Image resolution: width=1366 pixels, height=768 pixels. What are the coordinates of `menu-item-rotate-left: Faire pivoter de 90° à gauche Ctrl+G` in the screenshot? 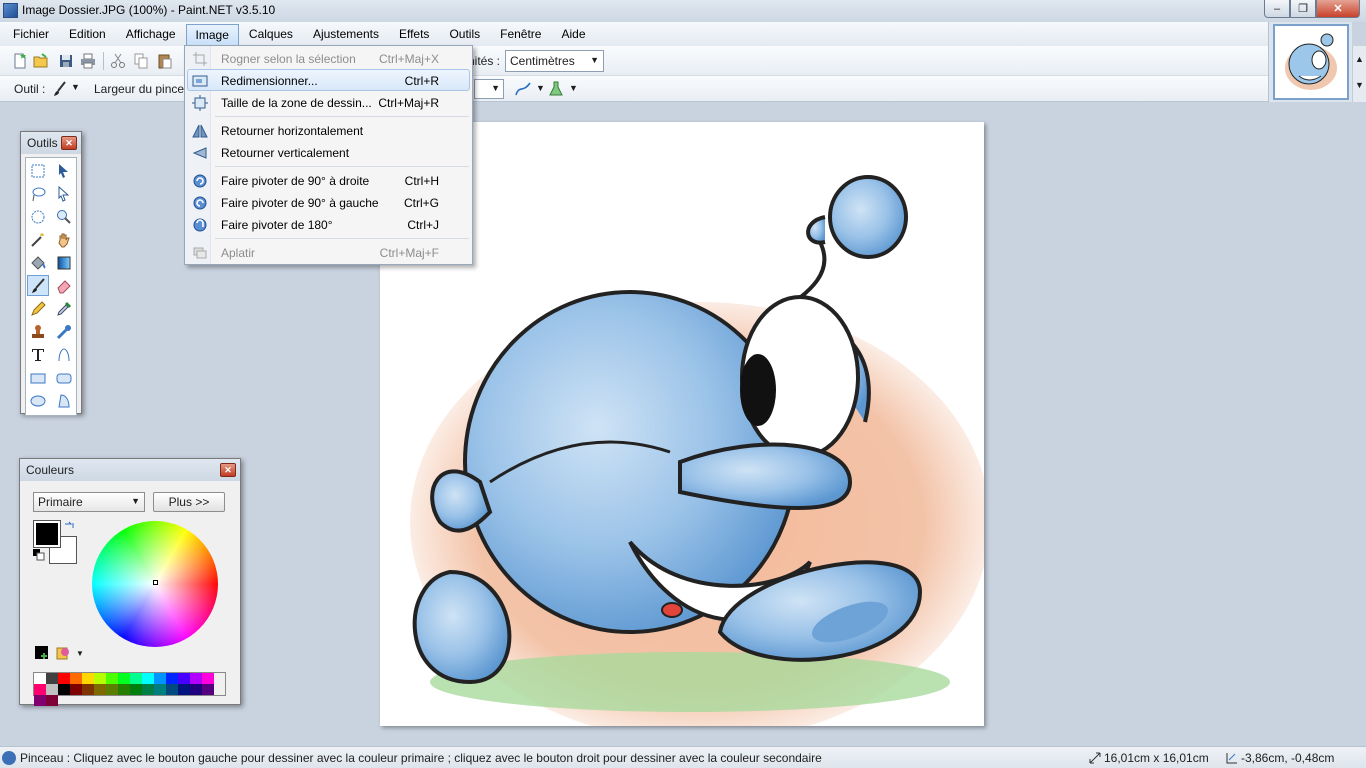 It's located at (328, 202).